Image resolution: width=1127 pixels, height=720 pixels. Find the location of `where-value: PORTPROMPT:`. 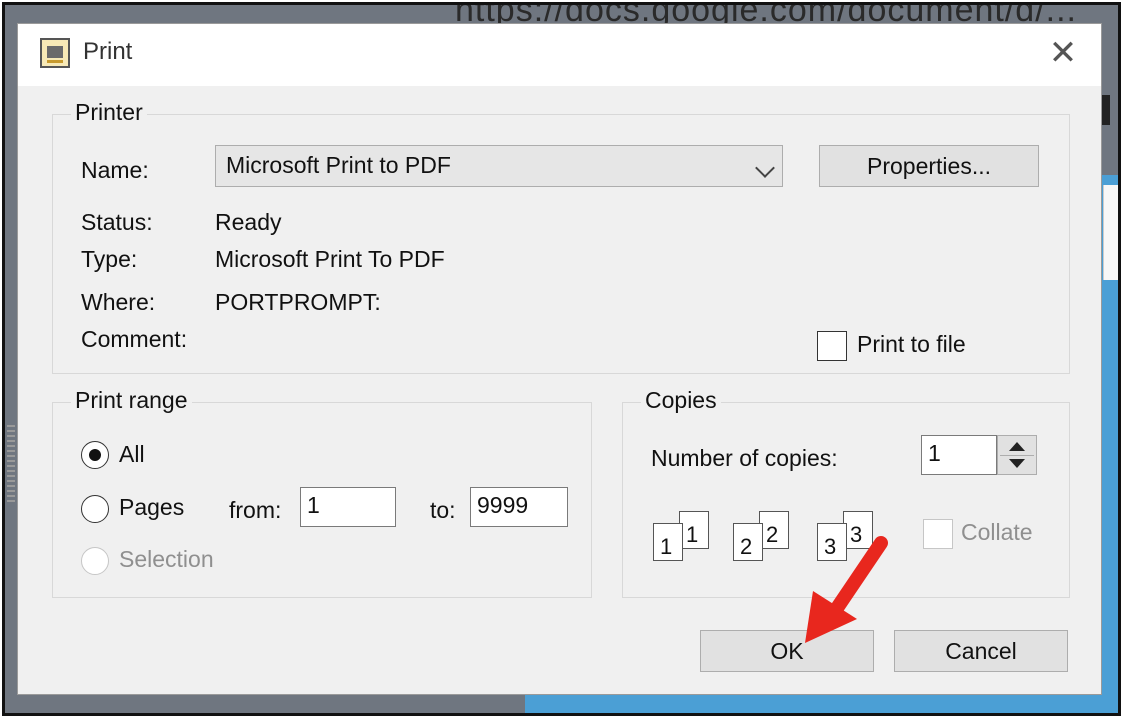

where-value: PORTPROMPT: is located at coordinates (298, 302).